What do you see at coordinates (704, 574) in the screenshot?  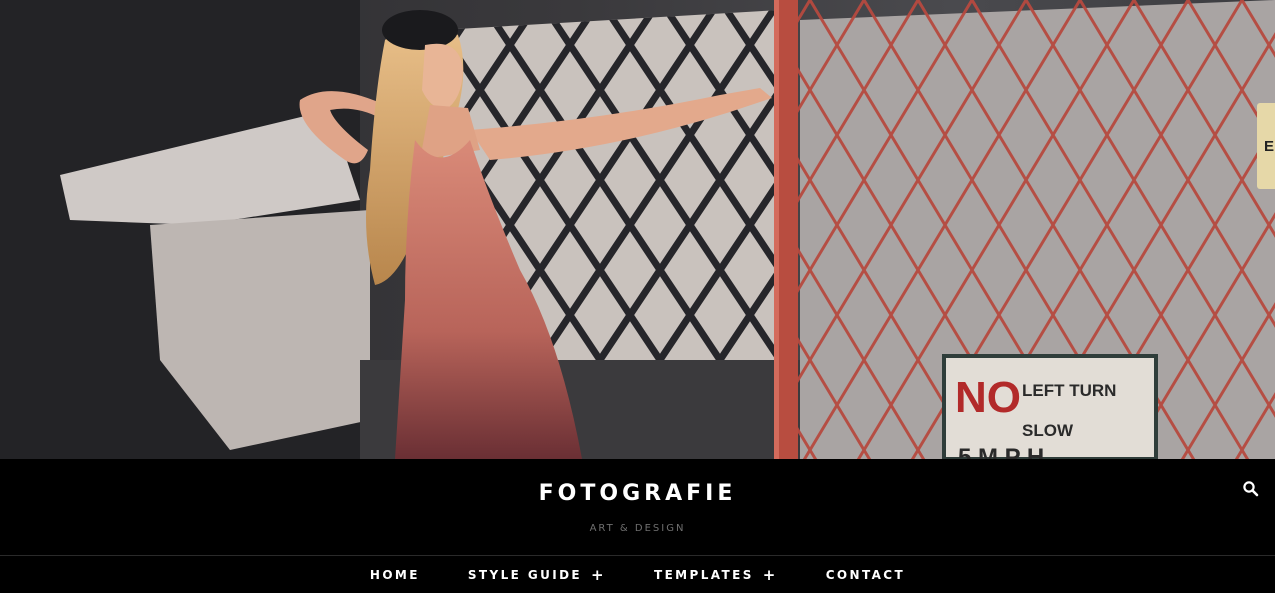 I see `nav-item-label: TEMPLATES` at bounding box center [704, 574].